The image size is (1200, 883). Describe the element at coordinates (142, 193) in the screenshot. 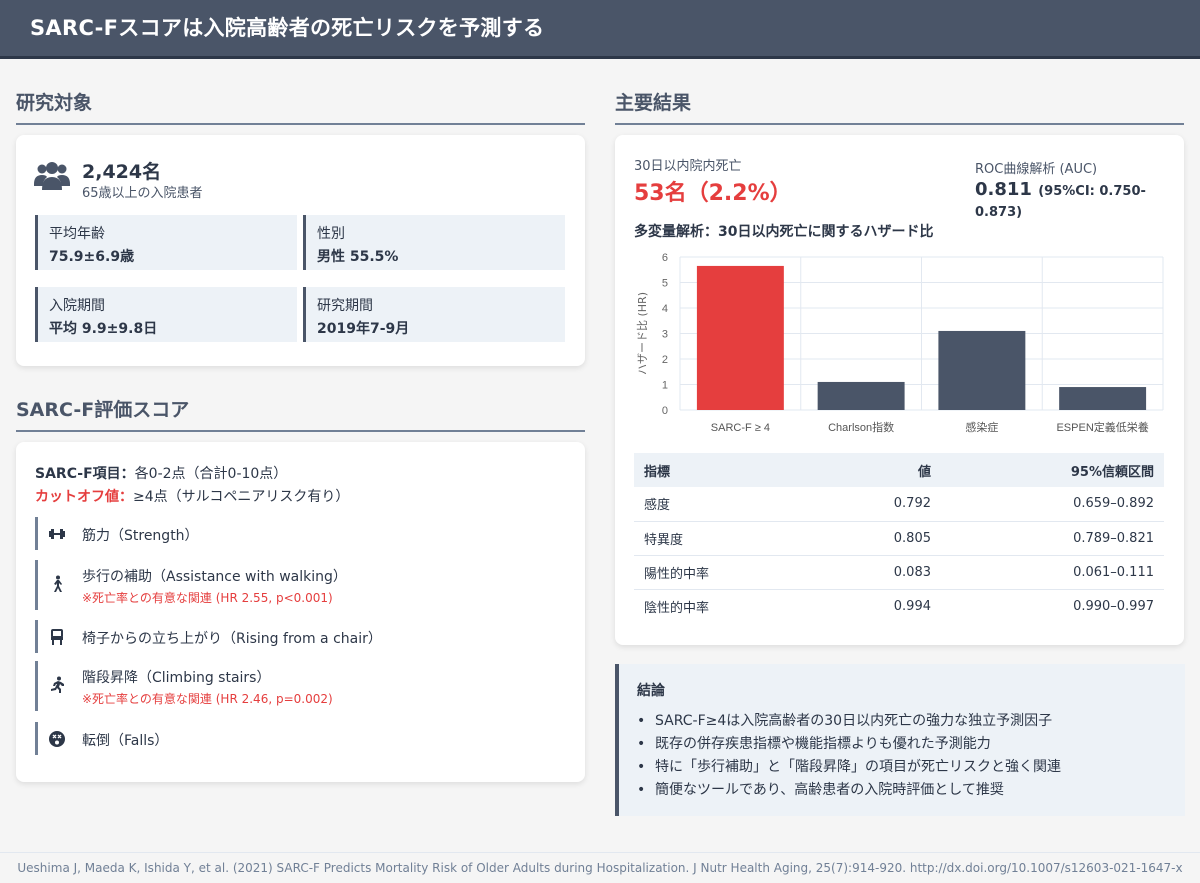

I see `patient-count-sub: 65歳以上の入院患者` at that location.